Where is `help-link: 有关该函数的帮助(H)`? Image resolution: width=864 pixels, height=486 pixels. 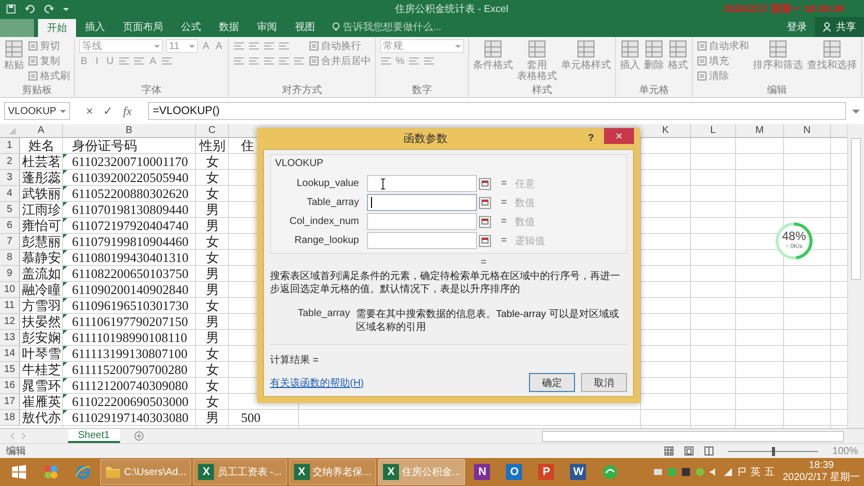
help-link: 有关该函数的帮助(H) is located at coordinates (317, 383).